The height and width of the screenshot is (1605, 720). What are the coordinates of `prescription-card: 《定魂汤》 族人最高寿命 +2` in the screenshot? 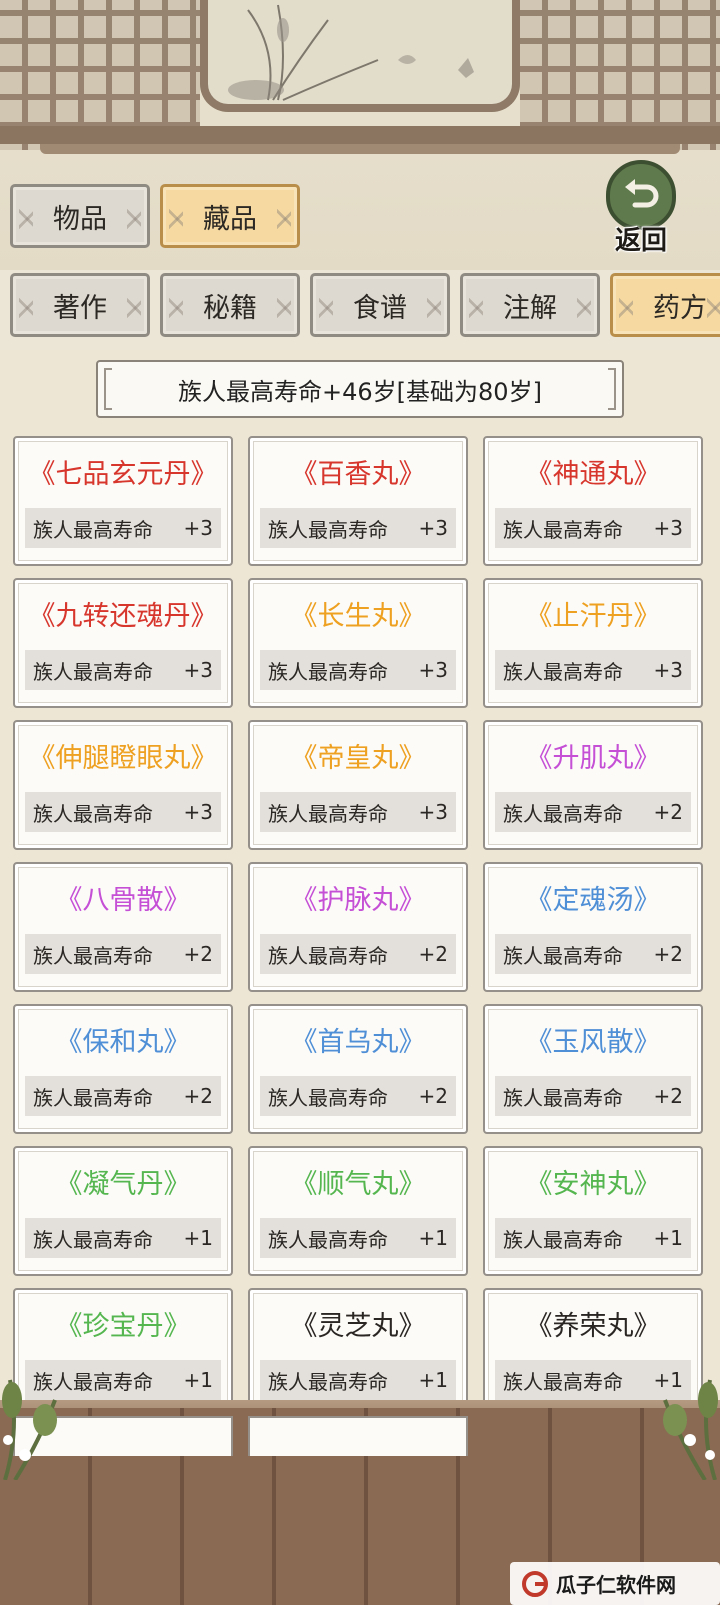 It's located at (593, 927).